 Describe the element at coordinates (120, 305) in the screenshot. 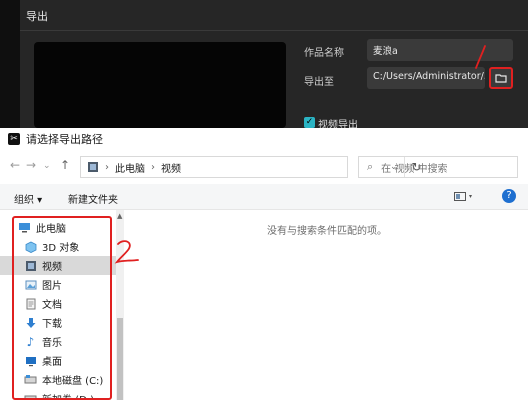

I see `navigation-scrollbar: ▲` at that location.